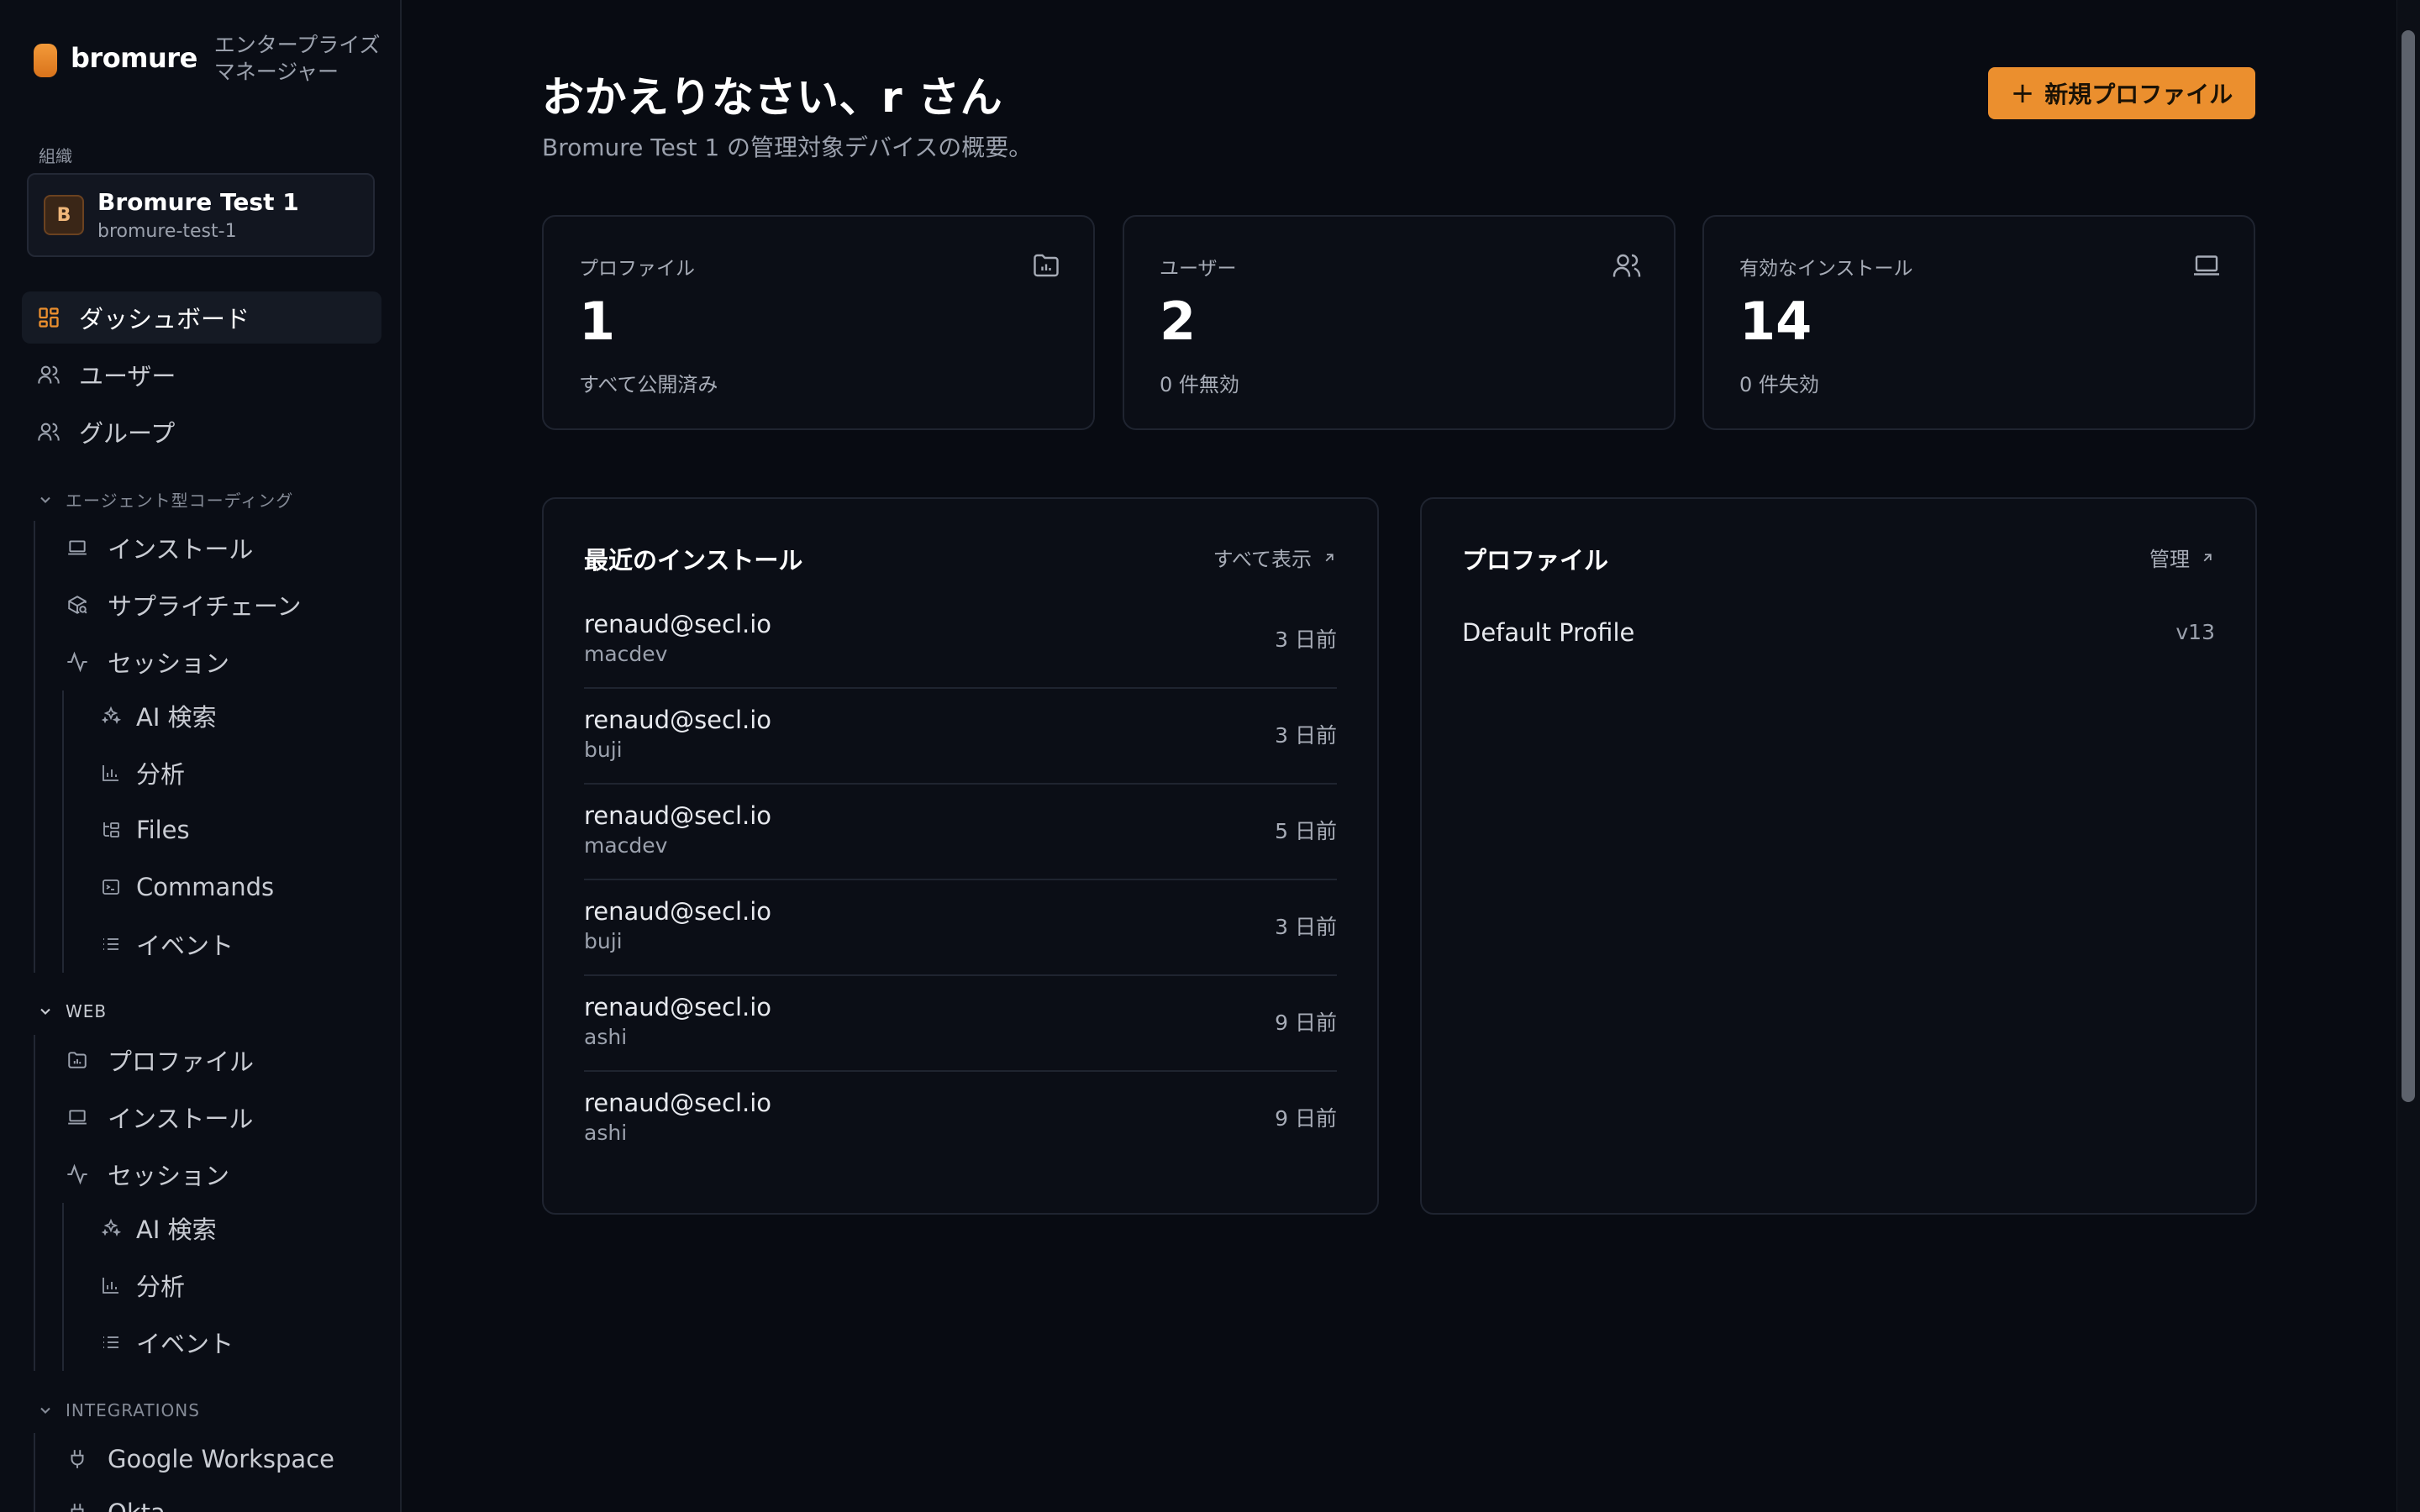 This screenshot has width=2420, height=1512. I want to click on sidebar-item-web-sessions: セッション, so click(221, 1174).